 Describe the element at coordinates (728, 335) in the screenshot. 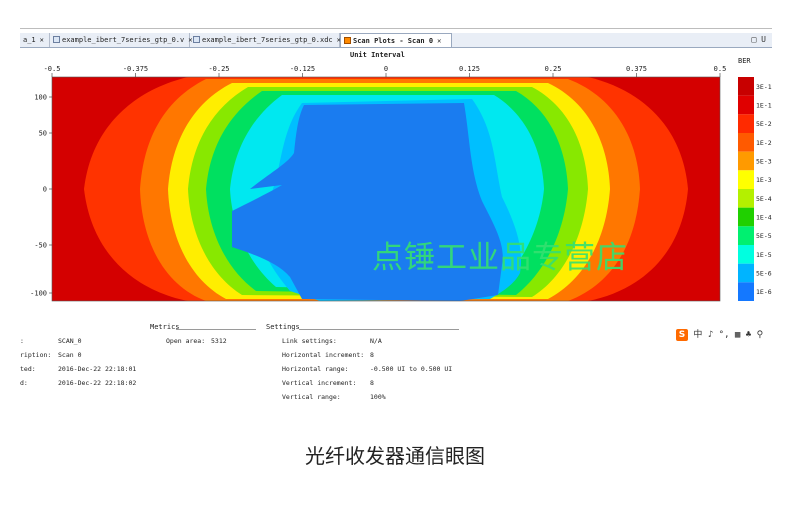

I see `ime-status-icons: 中 ♪ °, ▦ ♣ ⚲` at that location.